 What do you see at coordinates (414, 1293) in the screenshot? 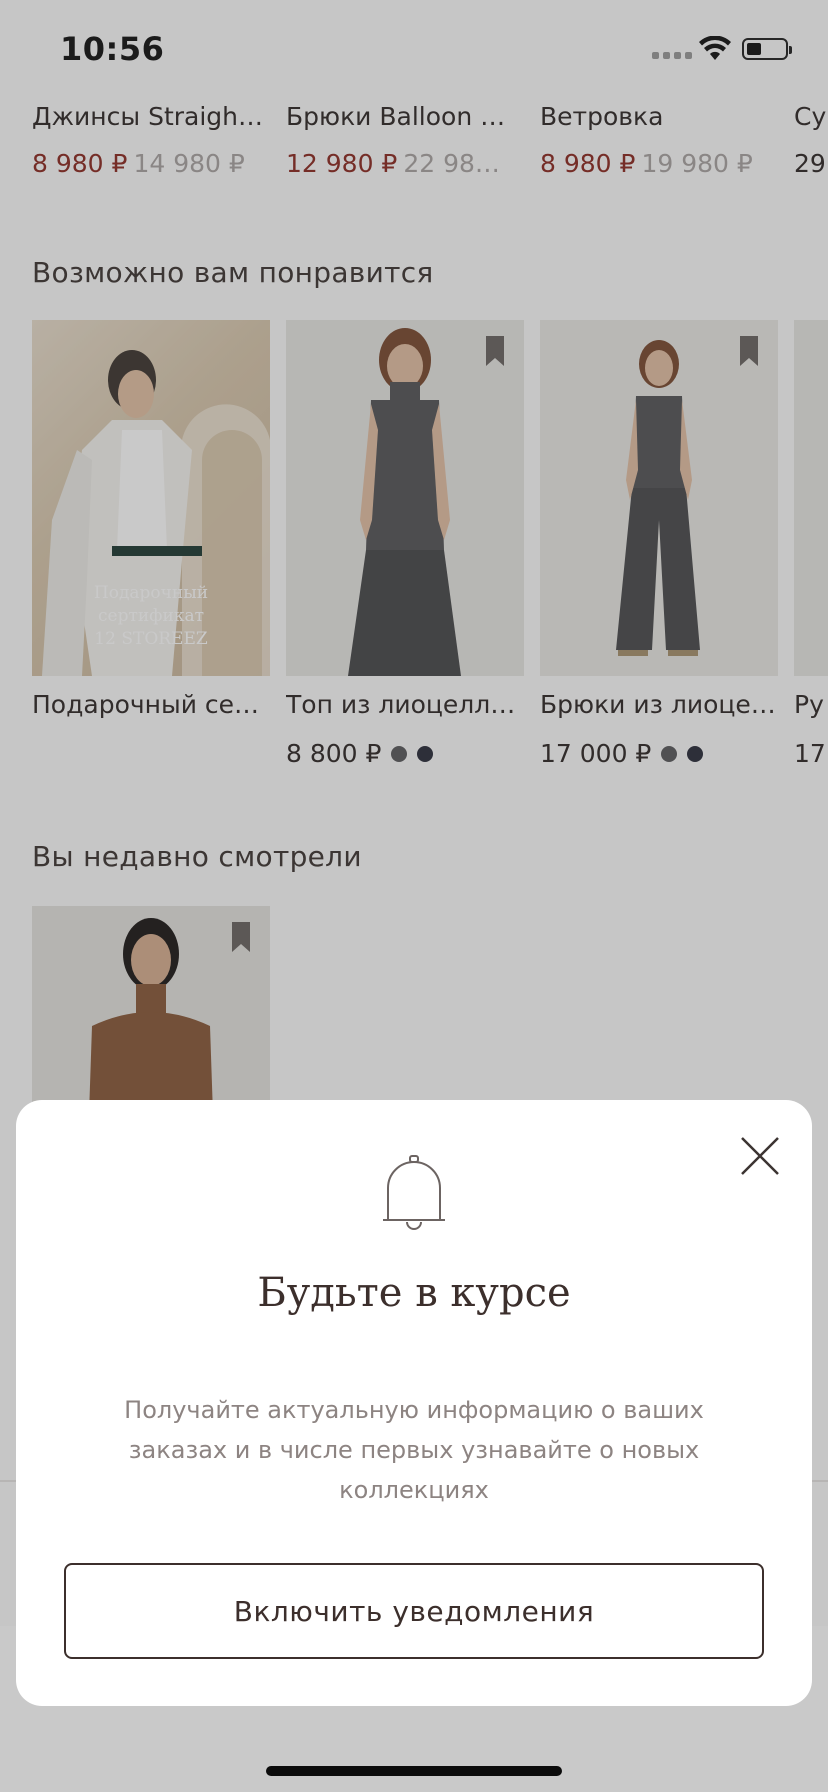
I see `sheet-title: Будьте в курсе` at bounding box center [414, 1293].